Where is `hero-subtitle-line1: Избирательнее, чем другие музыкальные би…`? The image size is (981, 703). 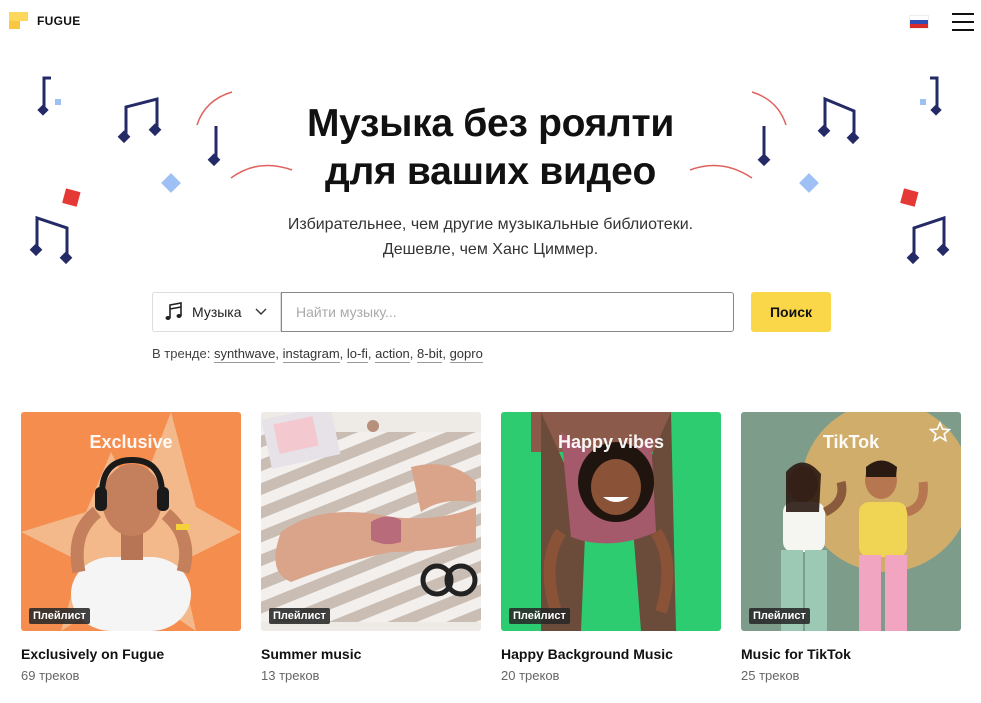 hero-subtitle-line1: Избирательнее, чем другие музыкальные би… is located at coordinates (490, 224).